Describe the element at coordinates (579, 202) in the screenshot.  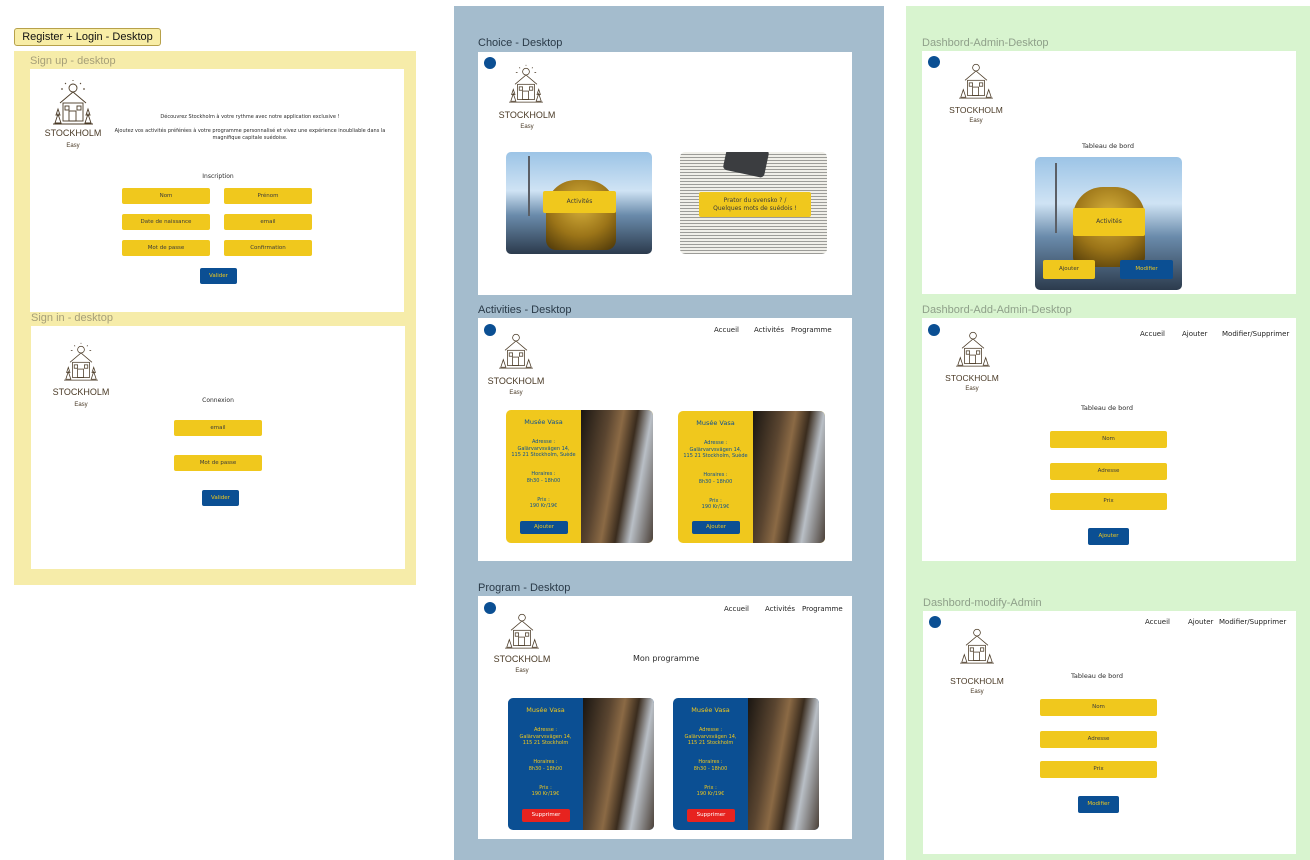
I see `choice-activities-button: Activités` at that location.